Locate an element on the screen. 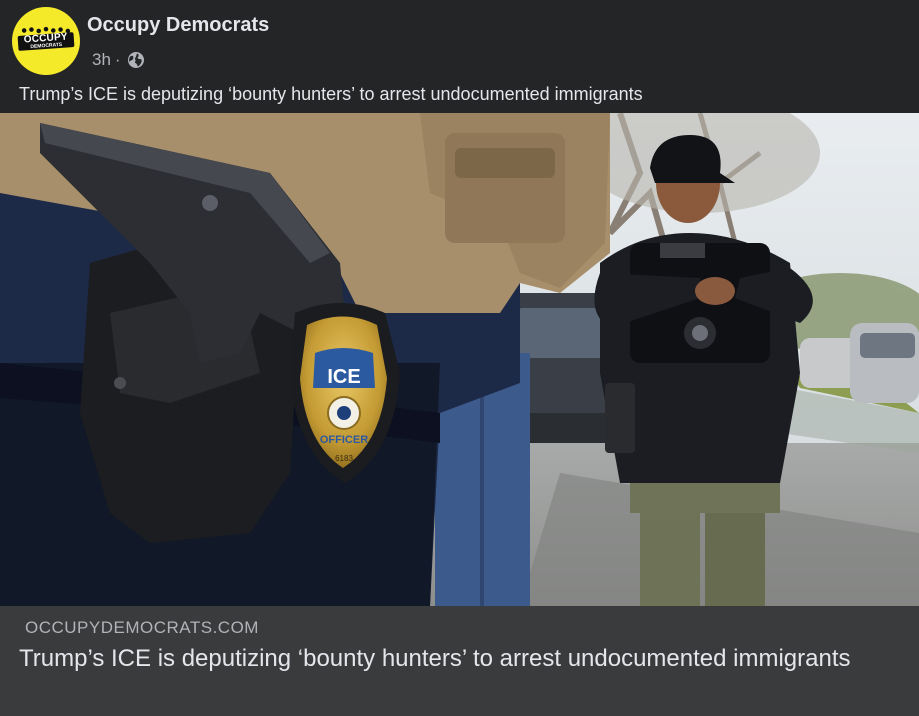 The image size is (919, 716). logo-banner: OCCUPY DEMOCRATS is located at coordinates (46, 41).